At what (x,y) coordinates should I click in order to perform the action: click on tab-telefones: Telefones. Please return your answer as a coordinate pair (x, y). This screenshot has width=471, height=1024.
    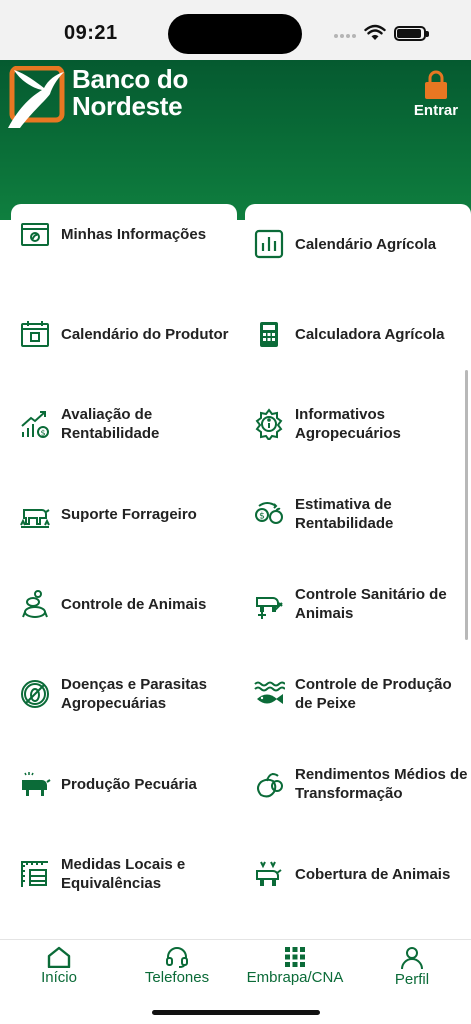
    Looking at the image, I should click on (177, 966).